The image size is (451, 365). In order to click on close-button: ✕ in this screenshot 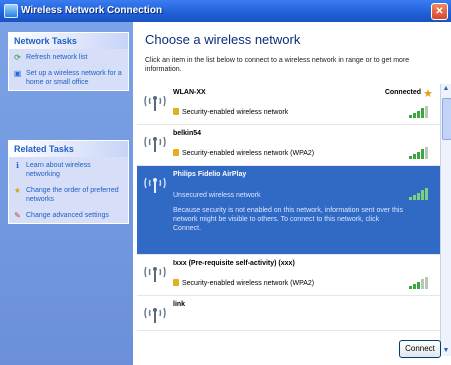, I will do `click(439, 11)`.